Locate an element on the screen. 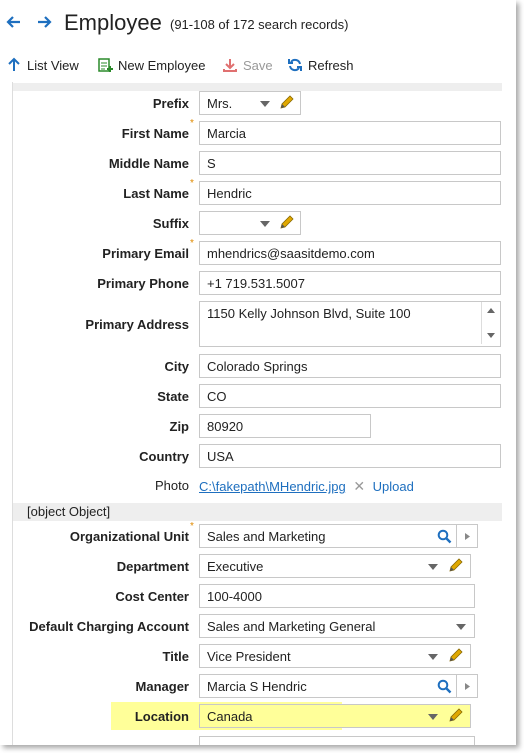 This screenshot has width=524, height=753. new-employee-button: New Employee is located at coordinates (151, 65).